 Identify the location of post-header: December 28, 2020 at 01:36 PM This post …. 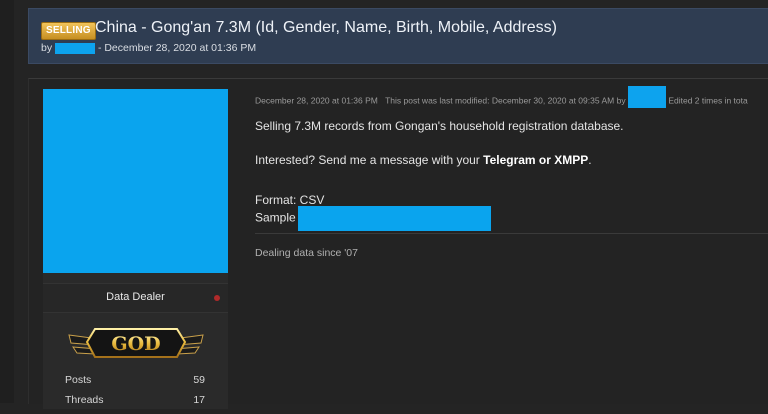
(511, 97).